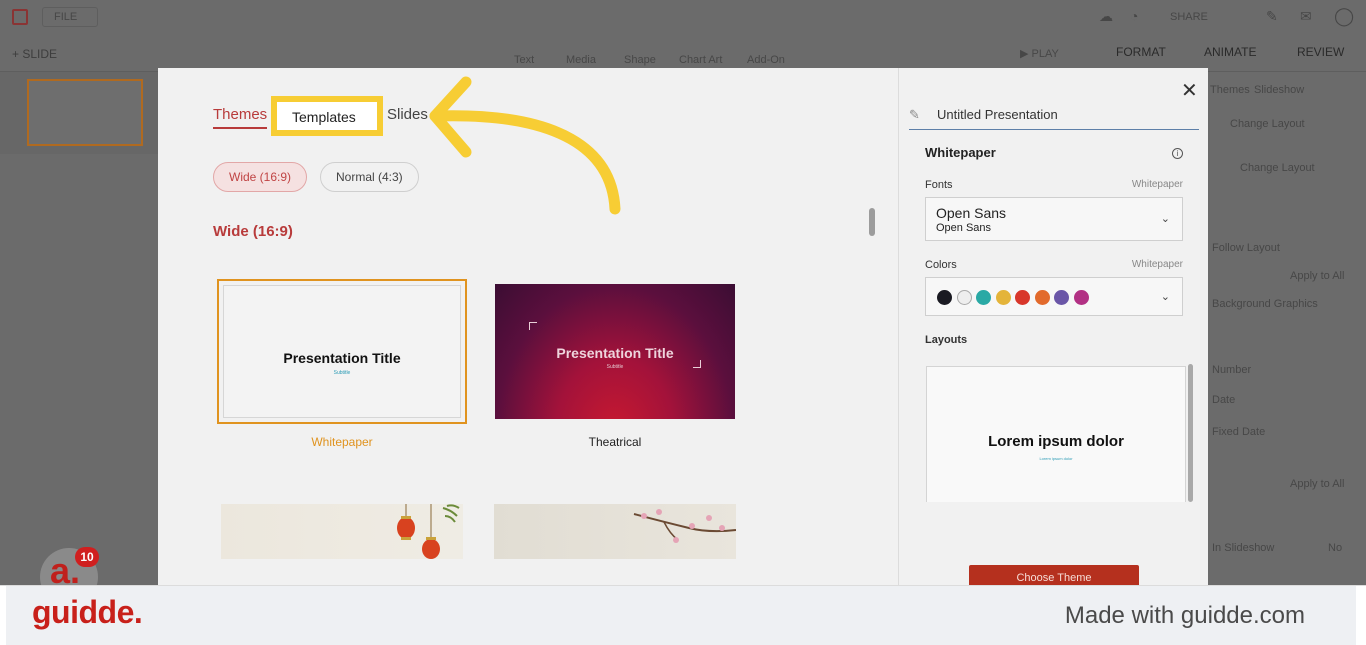  I want to click on slide-thumbnail, so click(85, 112).